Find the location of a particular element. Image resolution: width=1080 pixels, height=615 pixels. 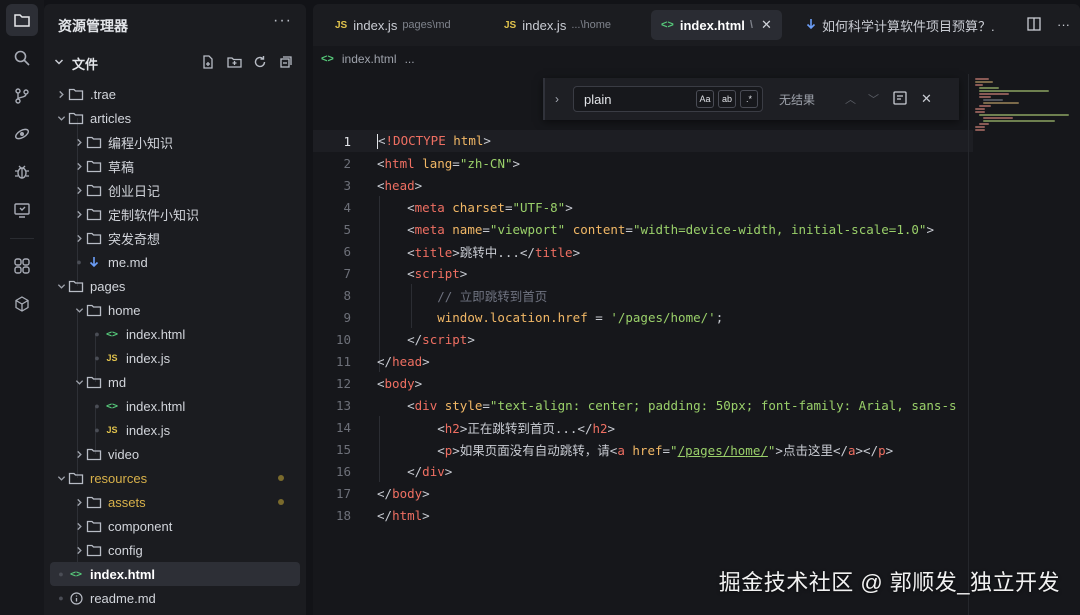

close-icon: ✕ is located at coordinates (766, 25).